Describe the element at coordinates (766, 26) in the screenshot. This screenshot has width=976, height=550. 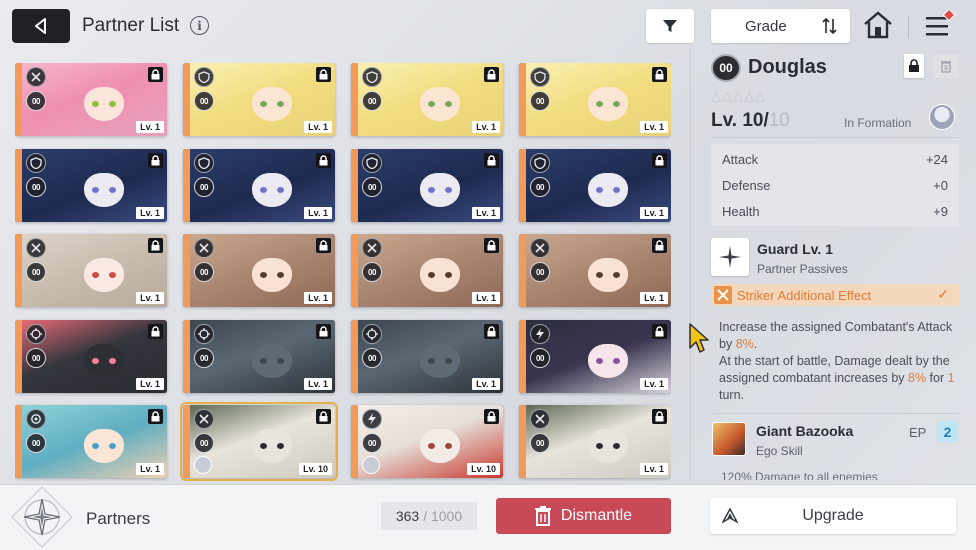
I see `grade-label: Grade` at that location.